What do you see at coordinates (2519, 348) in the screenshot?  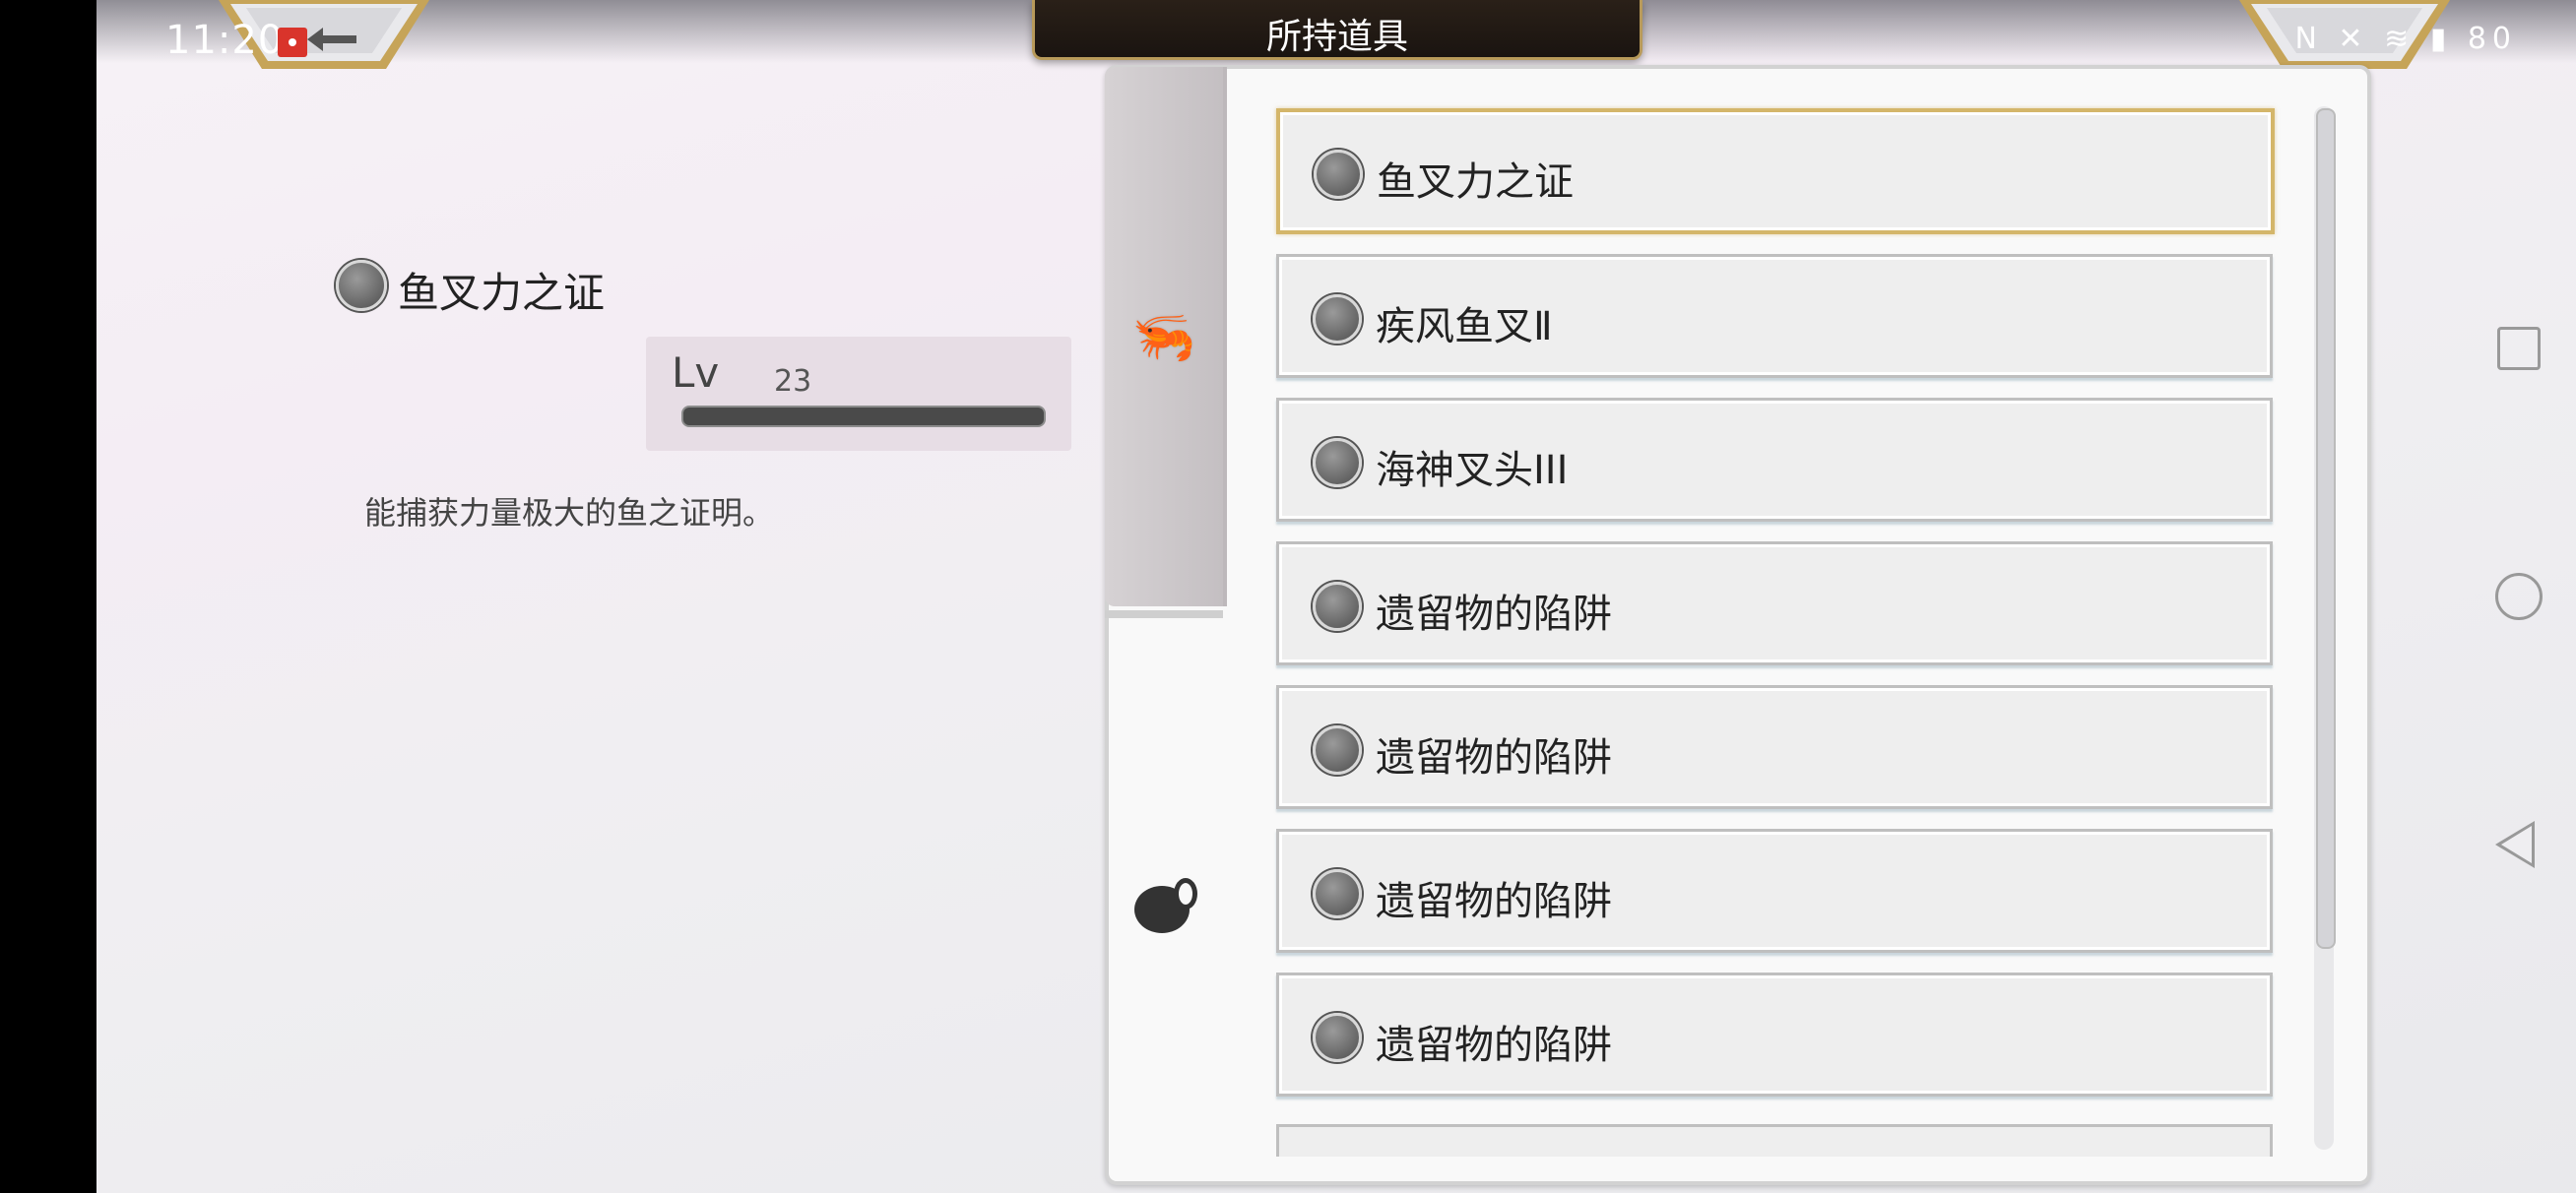 I see `recents-icon` at bounding box center [2519, 348].